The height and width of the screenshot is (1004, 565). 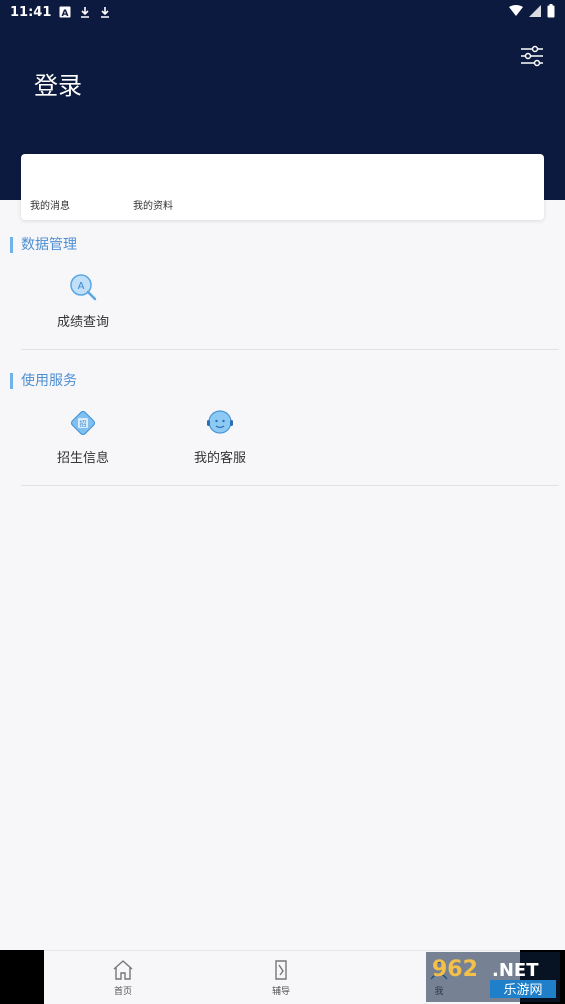 I want to click on svg-text: 乐游网, so click(x=522, y=990).